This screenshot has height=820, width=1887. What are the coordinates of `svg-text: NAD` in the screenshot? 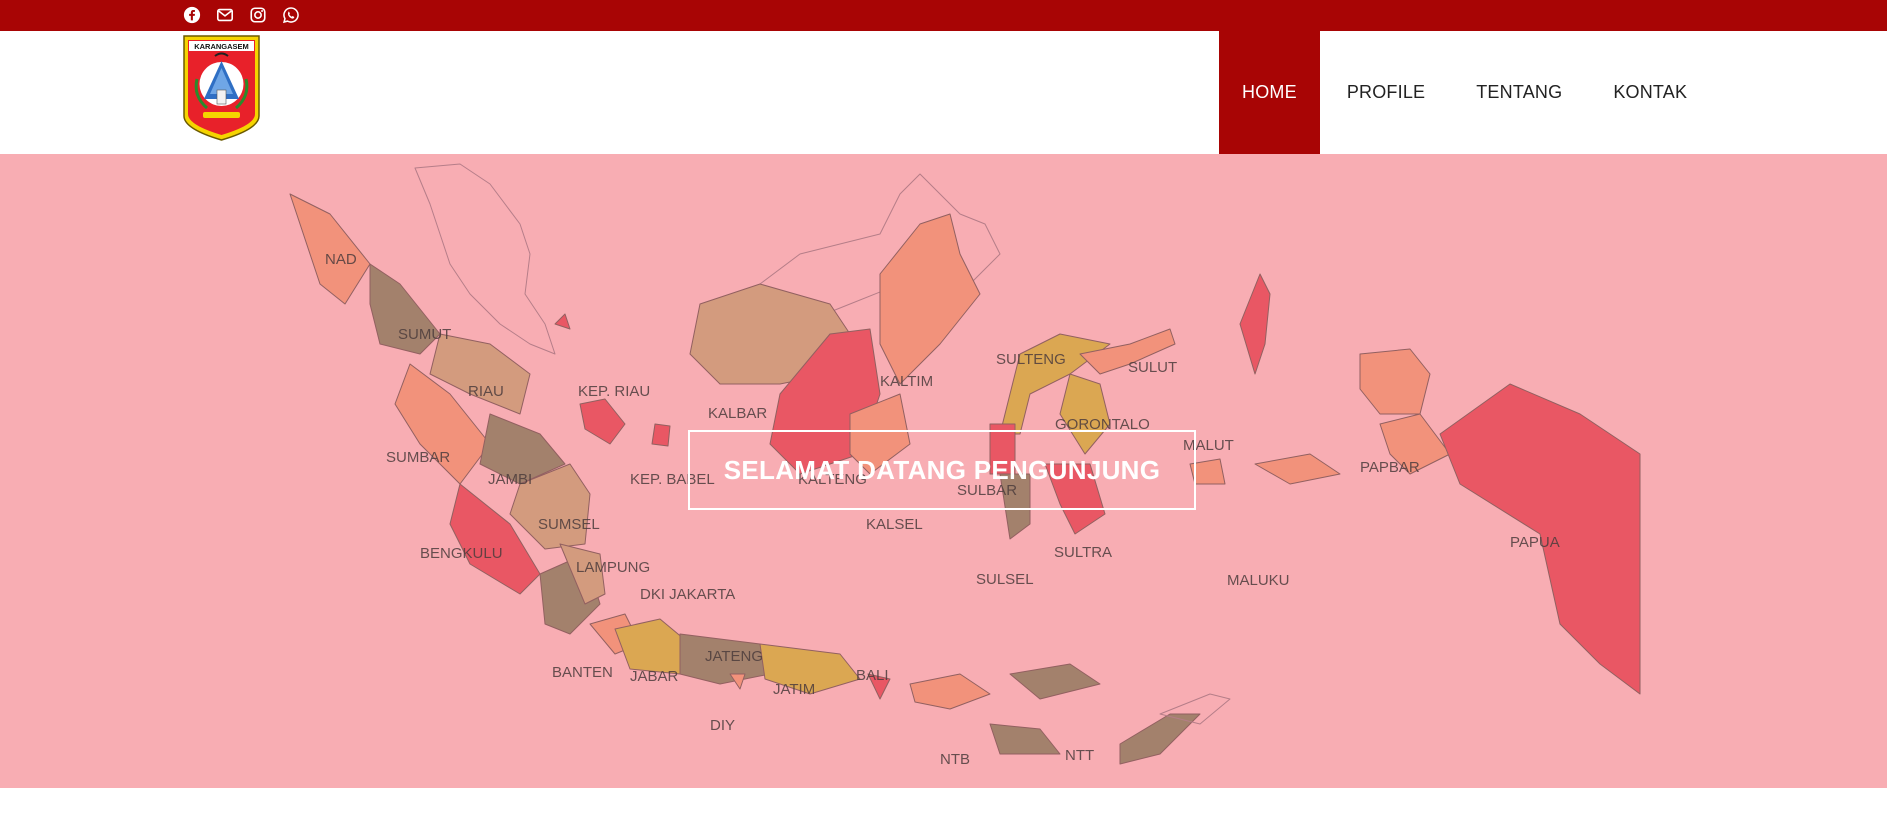 It's located at (341, 259).